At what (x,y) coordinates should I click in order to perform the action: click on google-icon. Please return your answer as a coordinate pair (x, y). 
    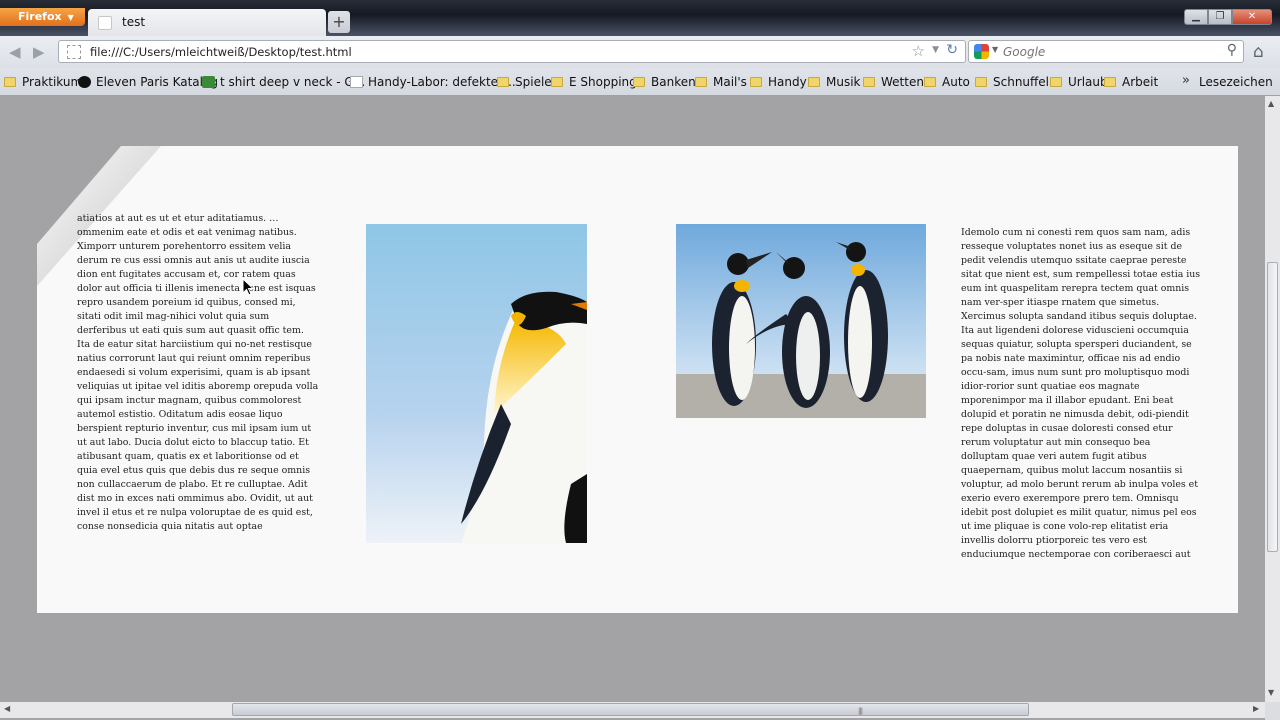
    Looking at the image, I should click on (981, 51).